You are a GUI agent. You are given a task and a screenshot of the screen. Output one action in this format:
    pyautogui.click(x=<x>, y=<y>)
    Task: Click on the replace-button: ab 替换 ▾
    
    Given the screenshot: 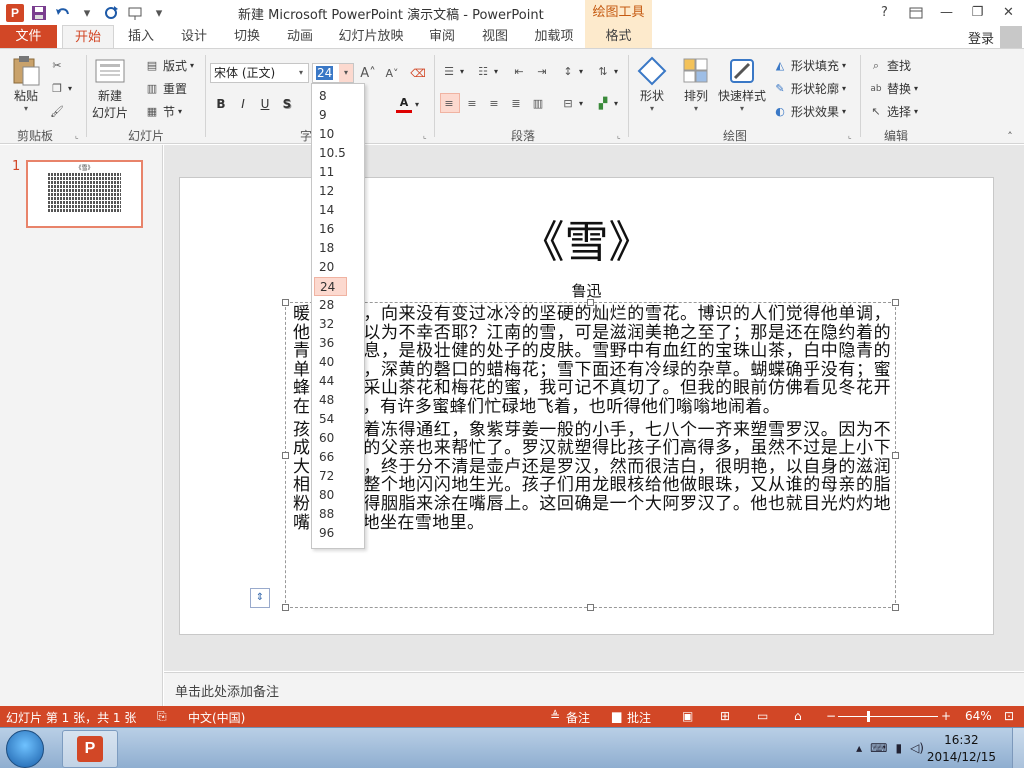 What is the action you would take?
    pyautogui.click(x=893, y=88)
    